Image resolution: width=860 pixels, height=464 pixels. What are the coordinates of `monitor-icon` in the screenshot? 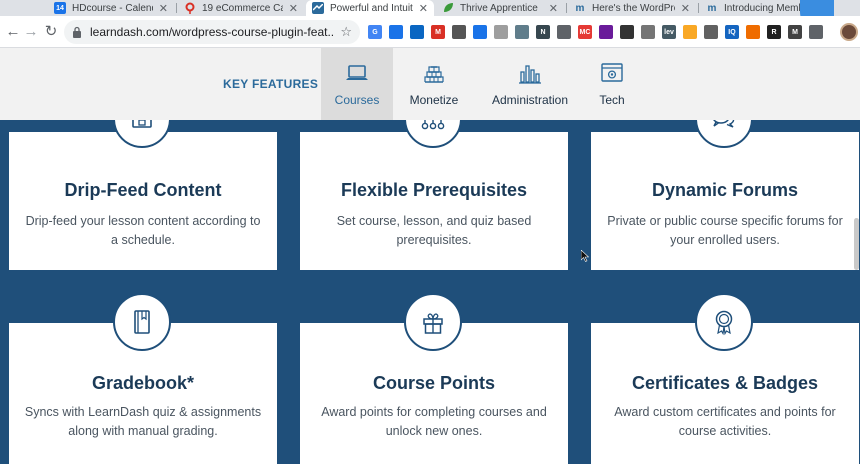 It's located at (564, 32).